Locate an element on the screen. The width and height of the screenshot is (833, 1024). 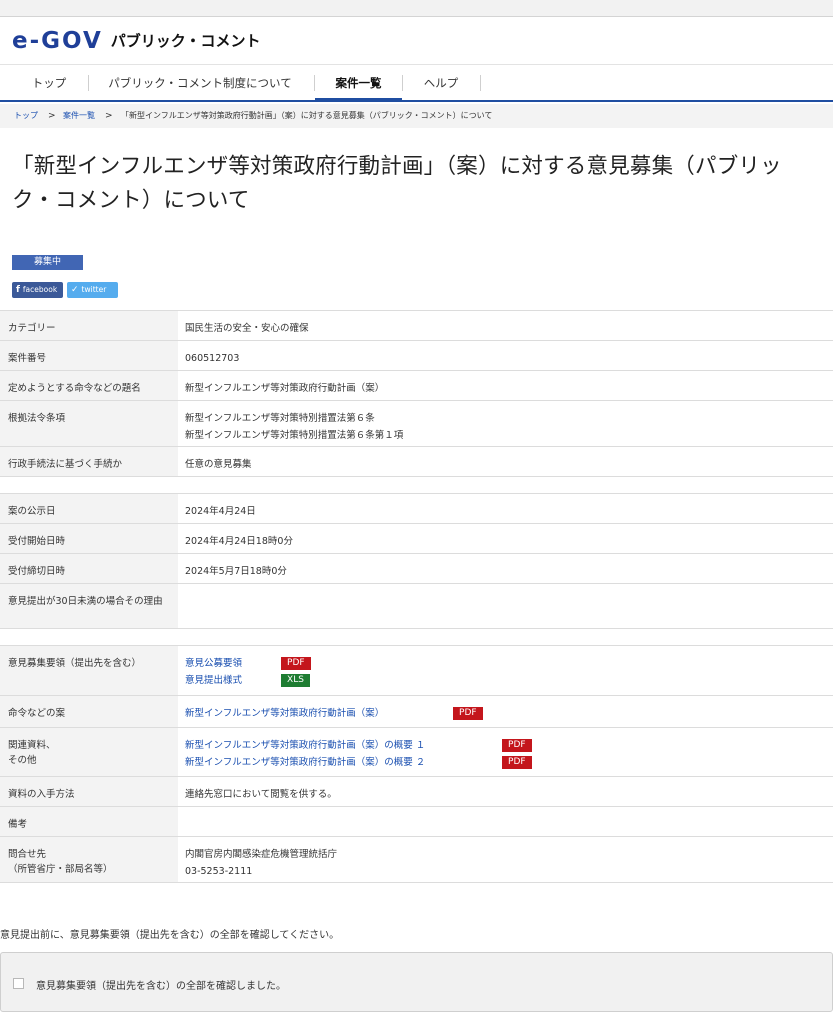
row-label: 案の公示日 is located at coordinates (89, 508).